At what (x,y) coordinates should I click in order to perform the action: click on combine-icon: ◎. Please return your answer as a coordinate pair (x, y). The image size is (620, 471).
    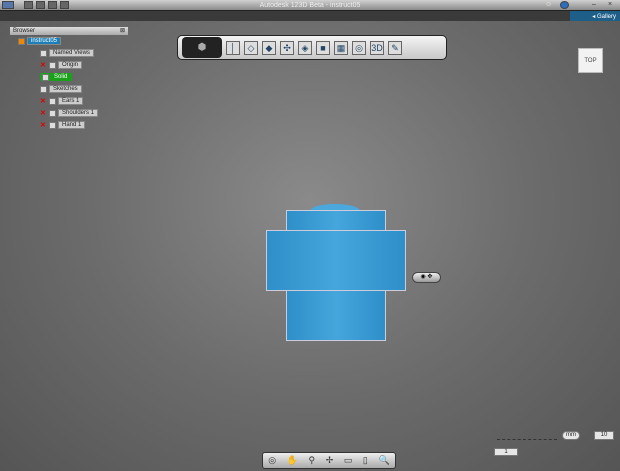
    Looking at the image, I should click on (359, 47).